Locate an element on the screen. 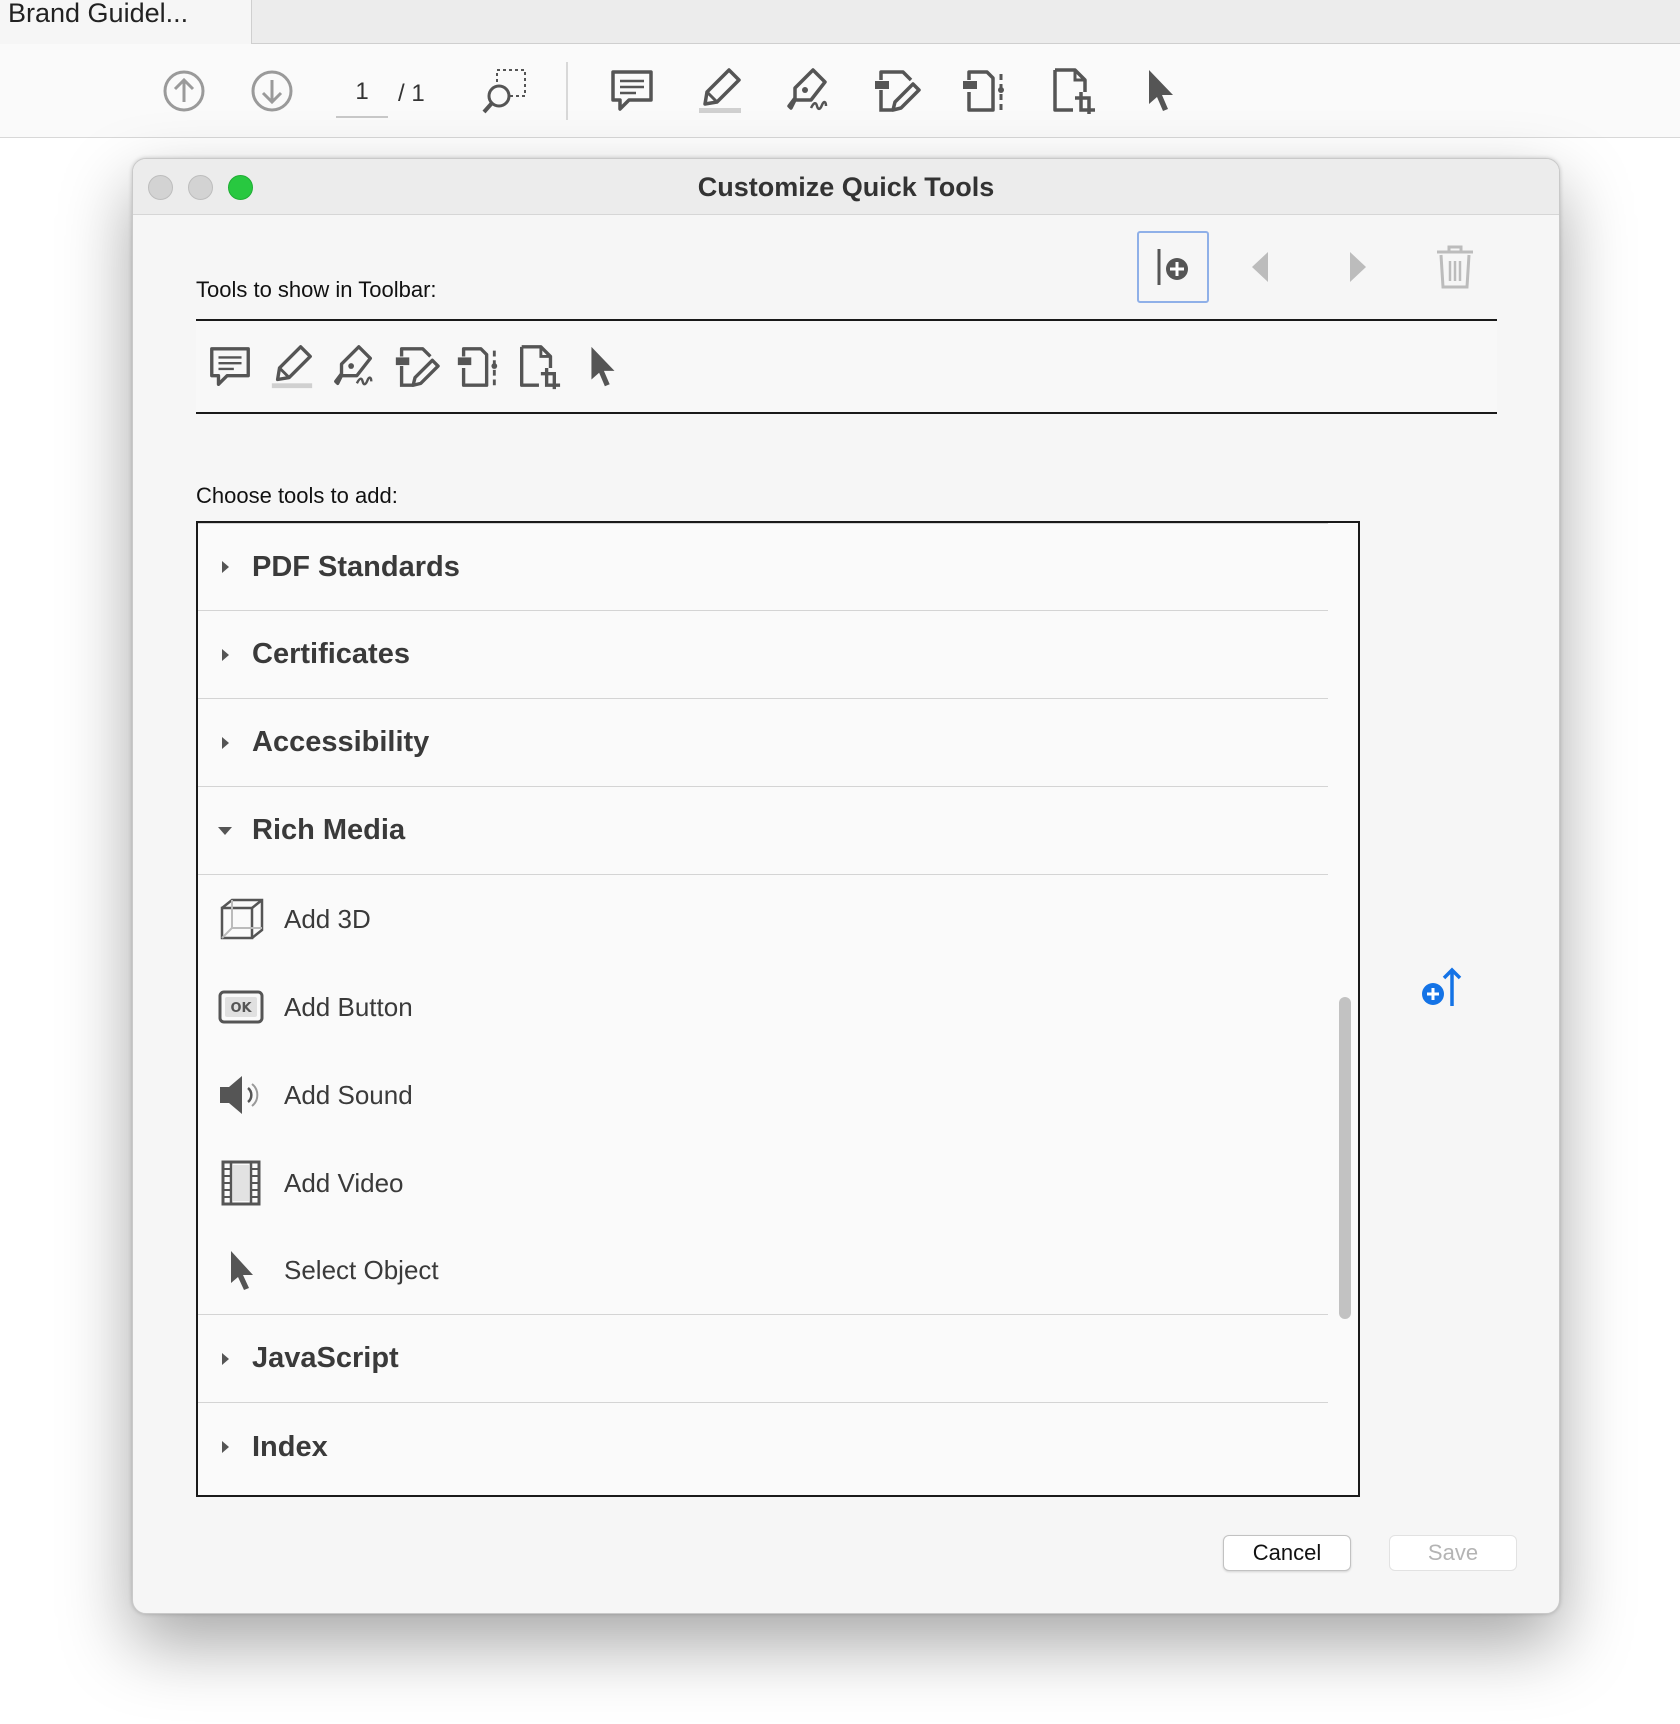  category-accessibility: Accessibility is located at coordinates (763, 743).